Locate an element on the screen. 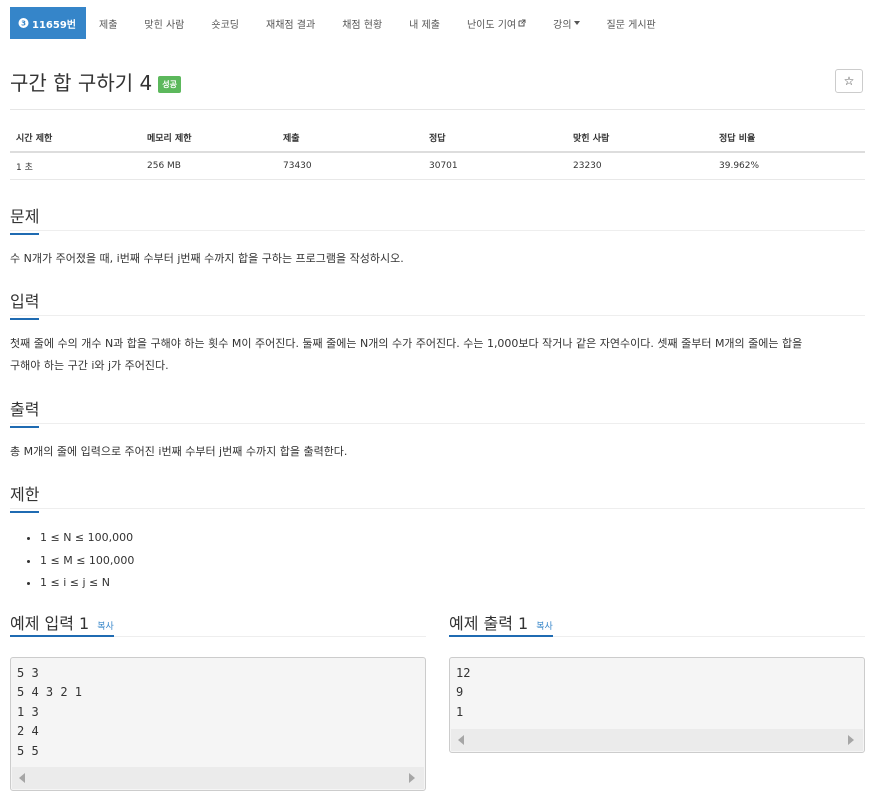 The image size is (873, 803). nav-judge-status: 채점 현황 is located at coordinates (362, 23).